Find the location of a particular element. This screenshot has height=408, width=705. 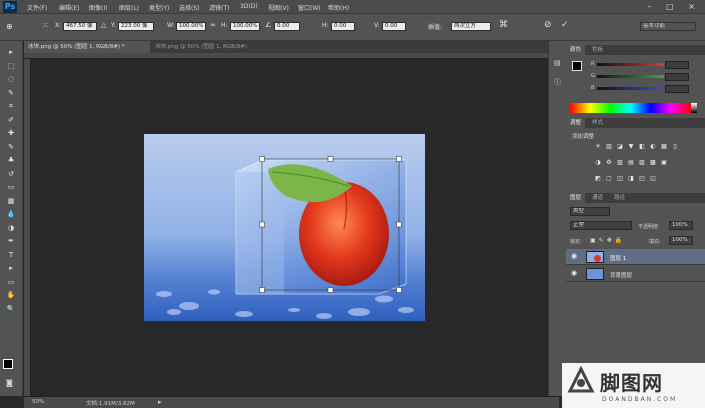

menu-edit: 编辑(E) is located at coordinates (69, 7).